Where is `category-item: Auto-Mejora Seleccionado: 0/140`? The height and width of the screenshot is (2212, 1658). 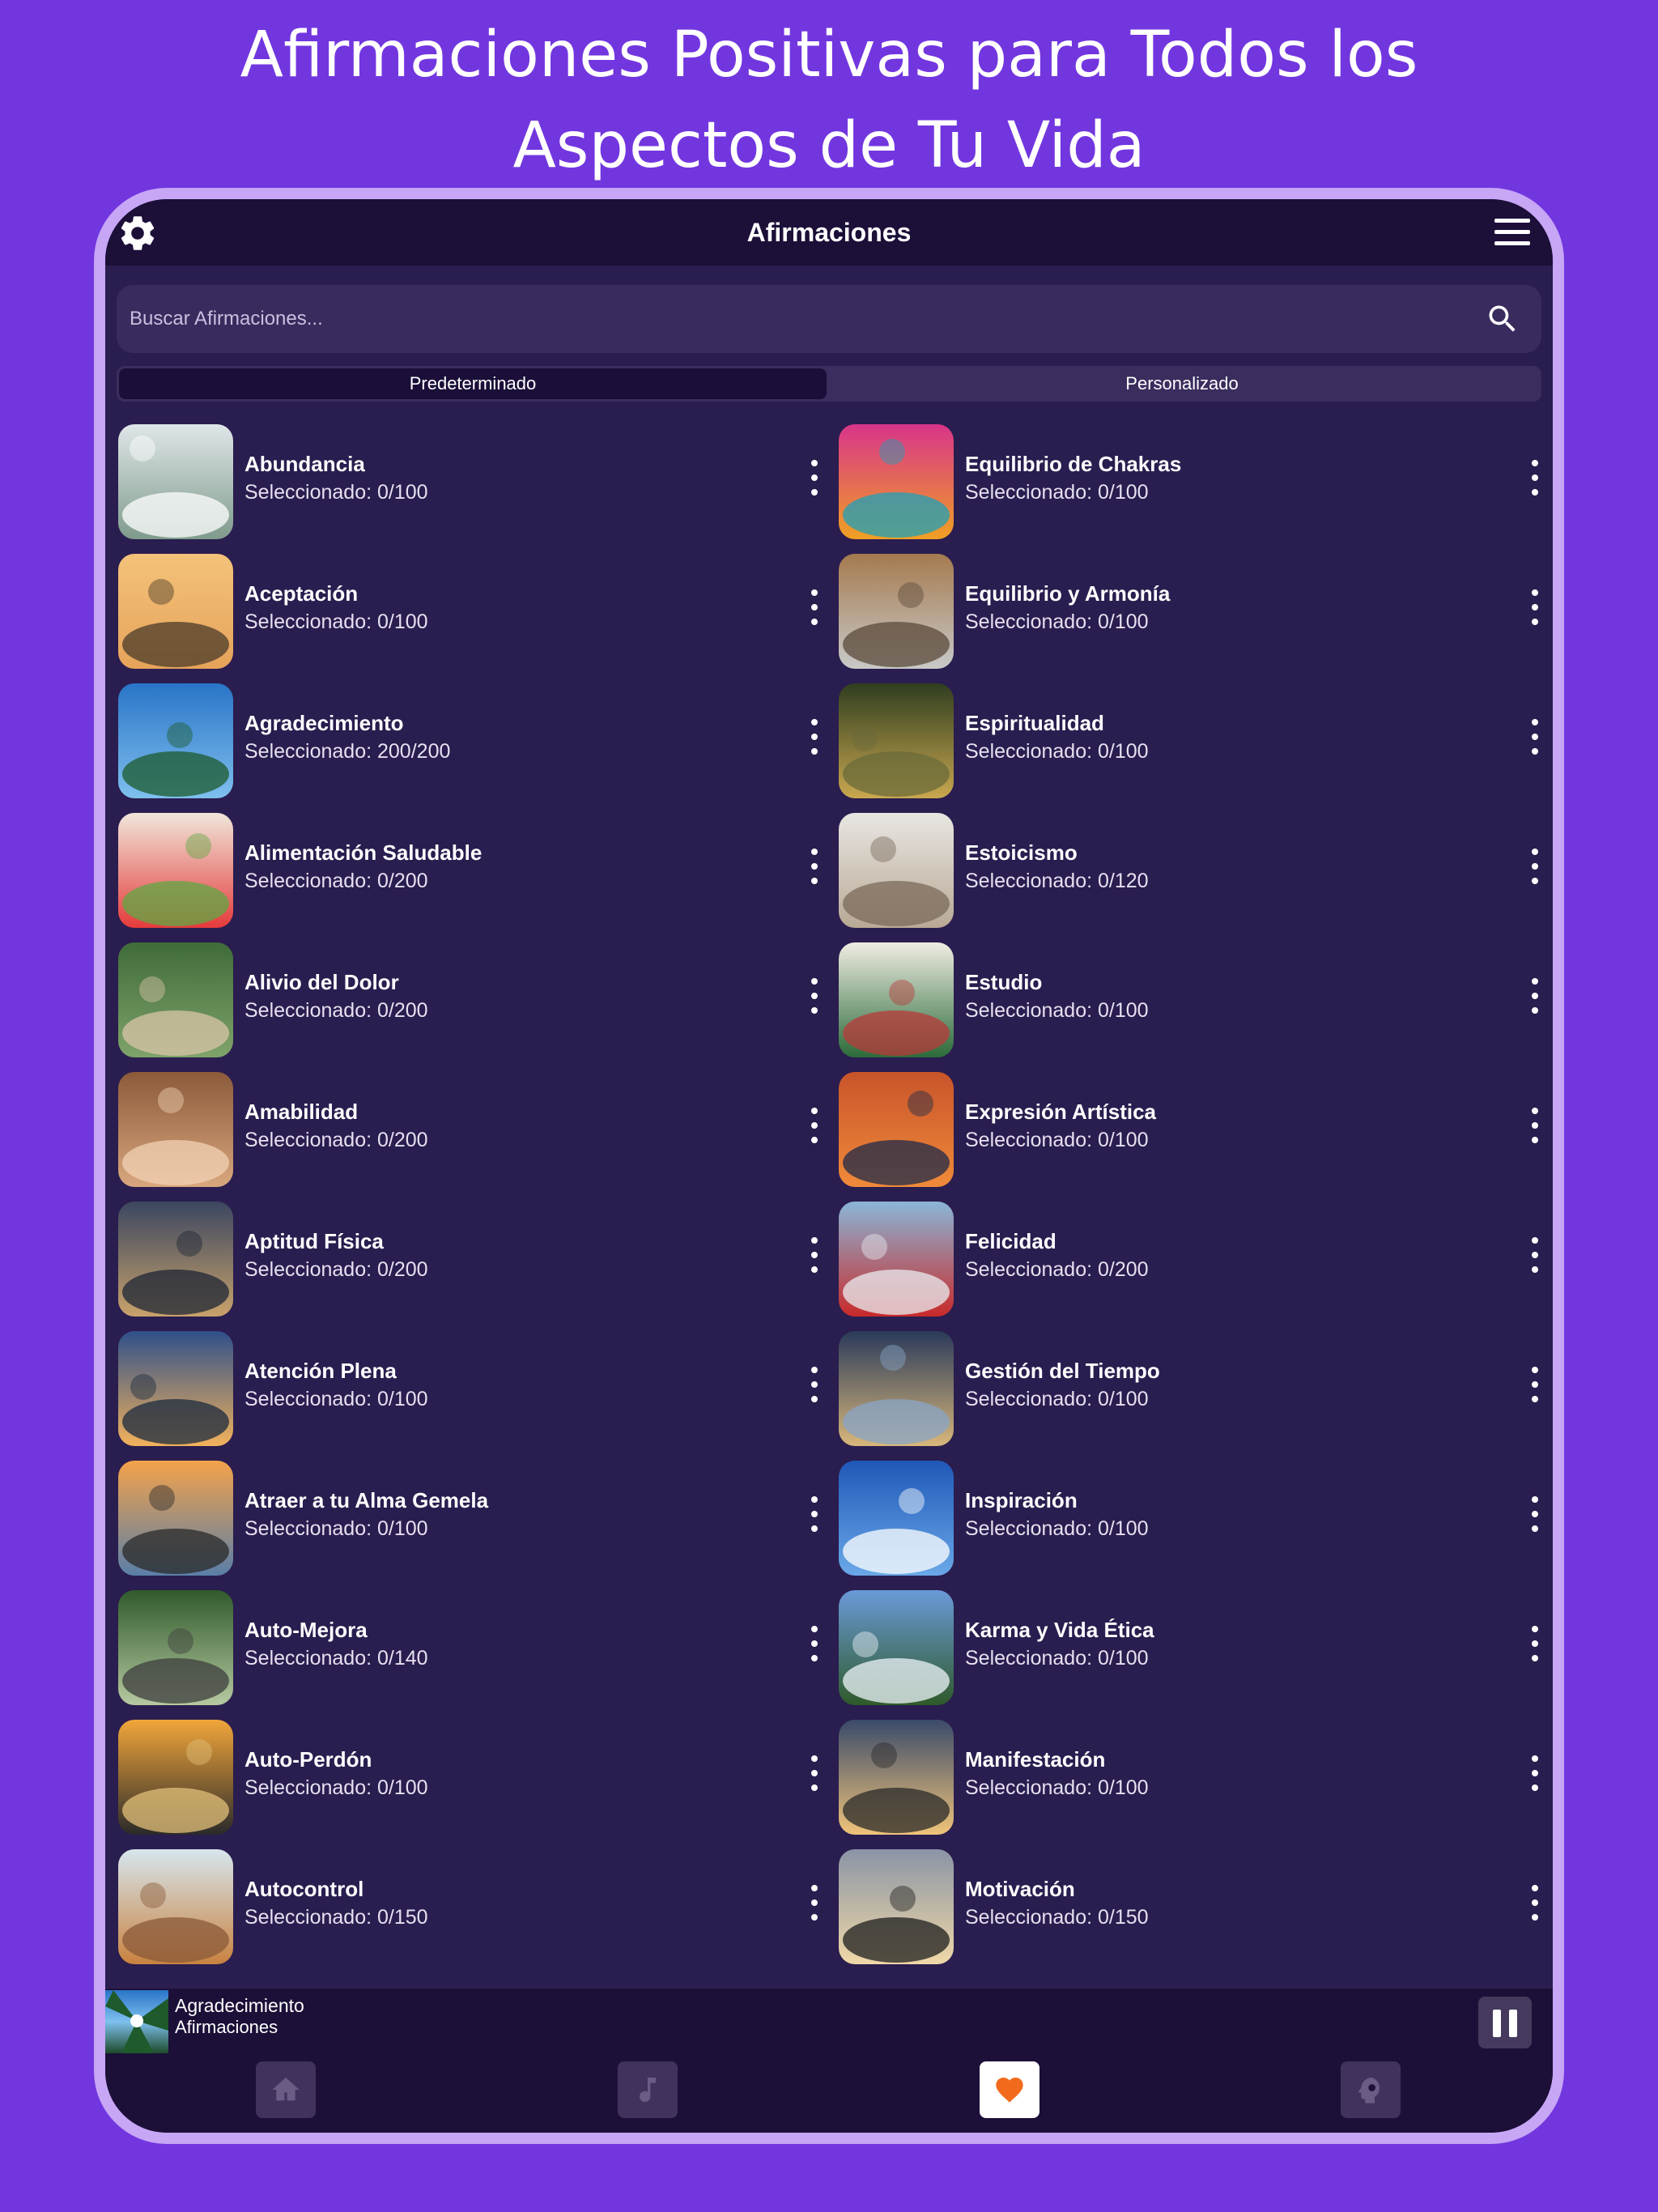
category-item: Auto-Mejora Seleccionado: 0/140 is located at coordinates (474, 1644).